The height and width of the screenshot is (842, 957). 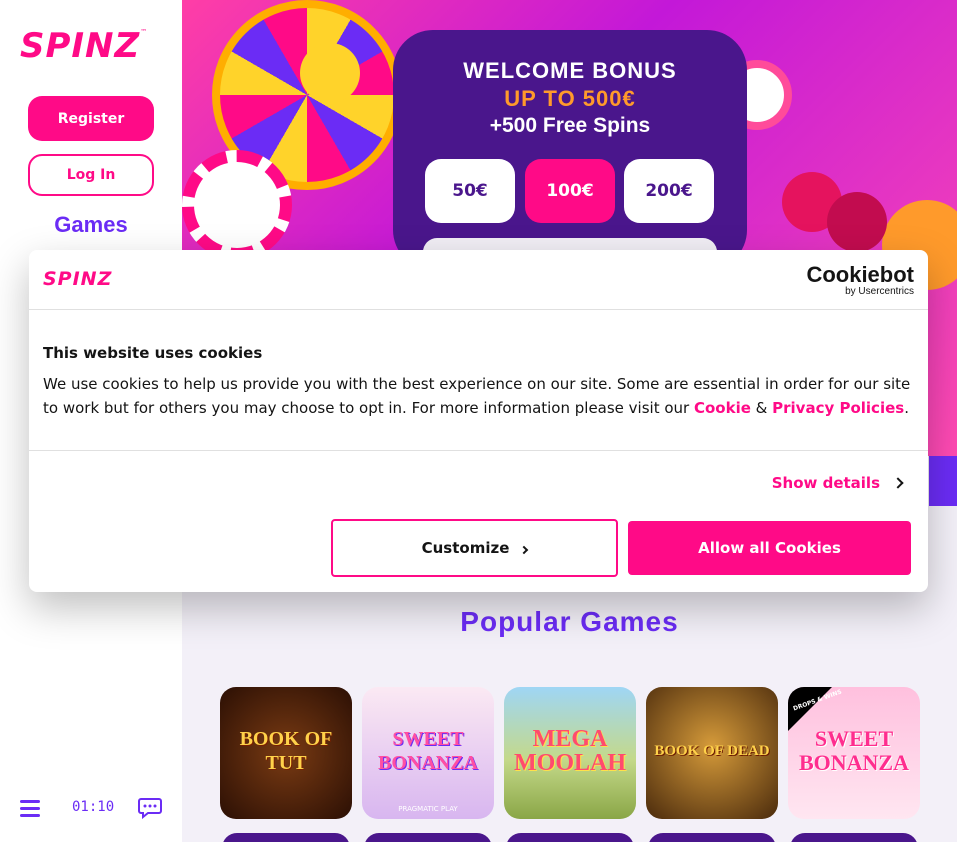 I want to click on spinz-logo: SPINZ™, so click(x=91, y=46).